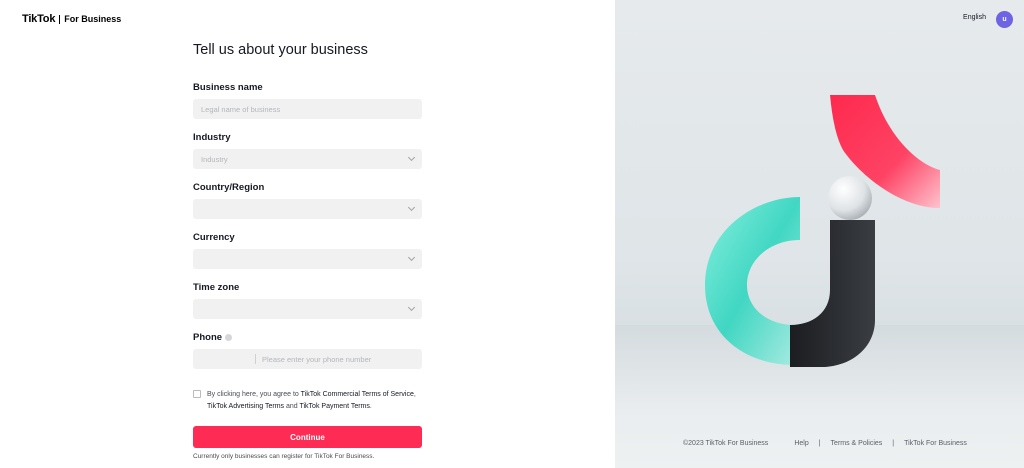 Image resolution: width=1024 pixels, height=468 pixels. I want to click on continue-button: Continue, so click(307, 437).